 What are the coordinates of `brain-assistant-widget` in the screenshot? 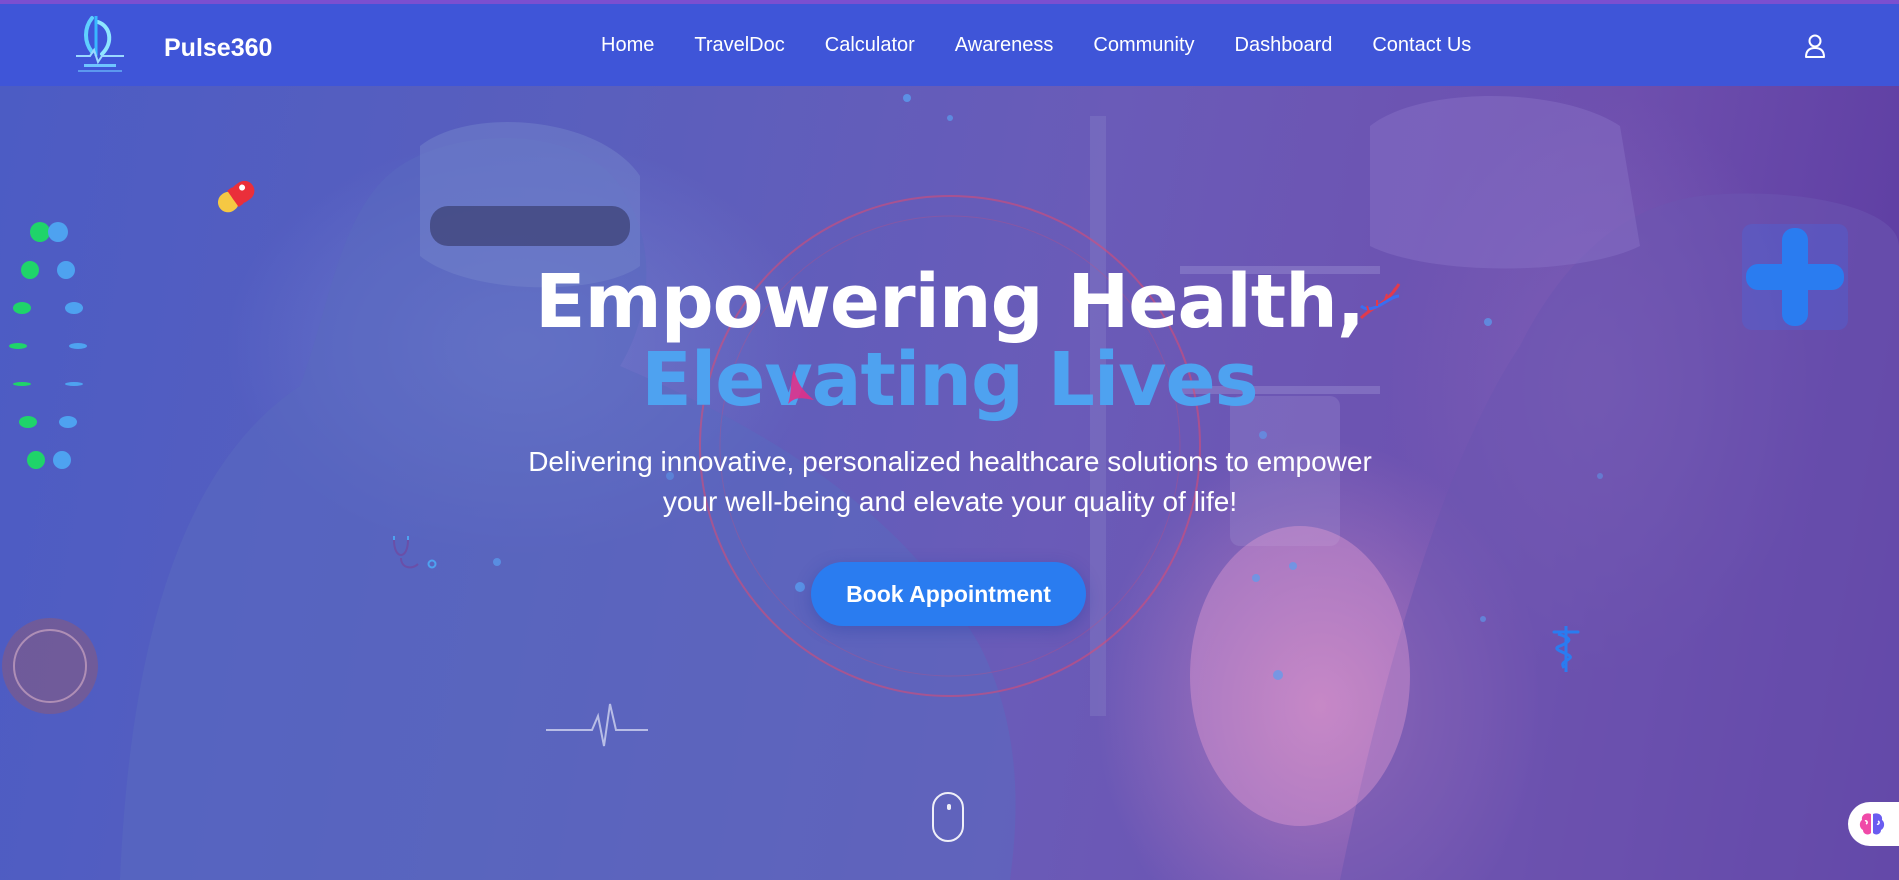 It's located at (1873, 824).